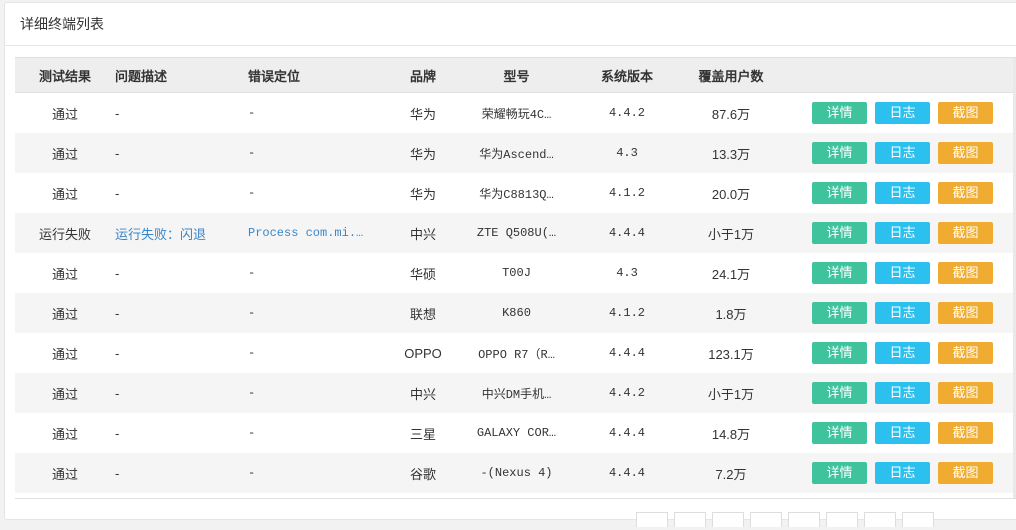 The width and height of the screenshot is (1016, 530). I want to click on cell-version: 4.4.4, so click(627, 433).